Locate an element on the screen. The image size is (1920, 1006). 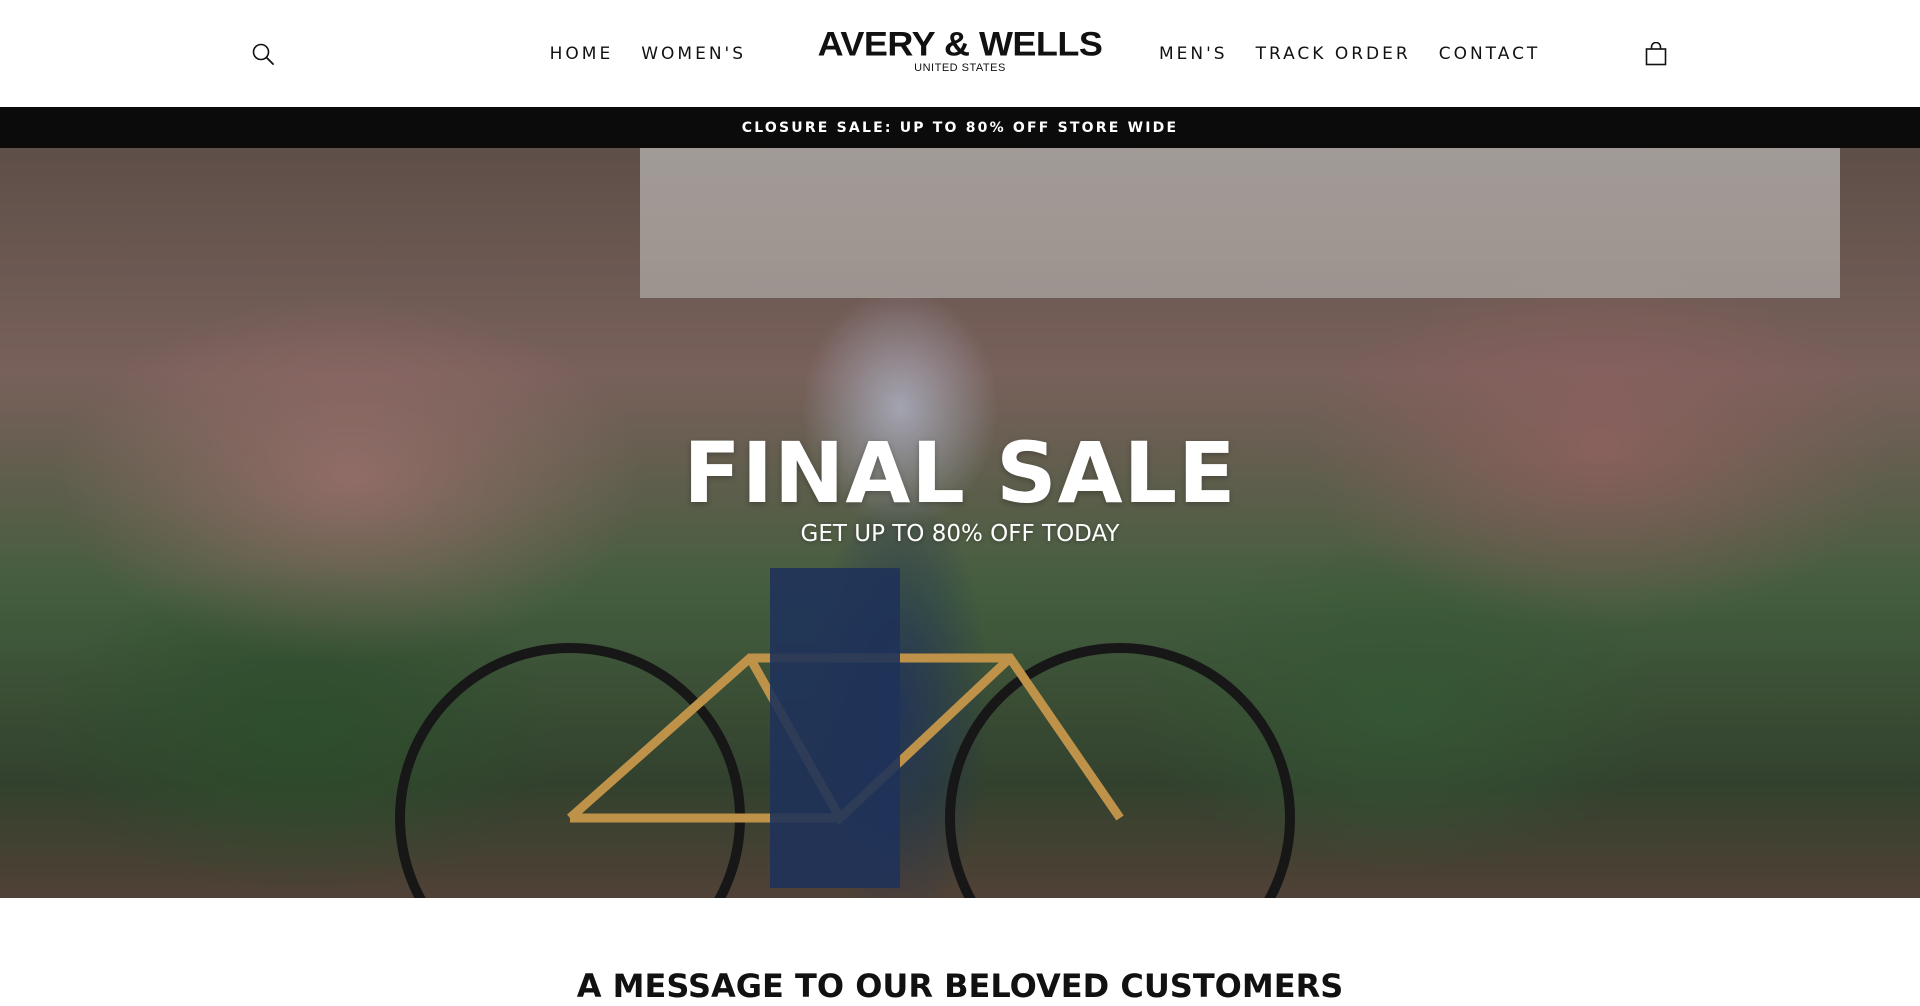
nav-link-contact: CONTACT is located at coordinates (1490, 54).